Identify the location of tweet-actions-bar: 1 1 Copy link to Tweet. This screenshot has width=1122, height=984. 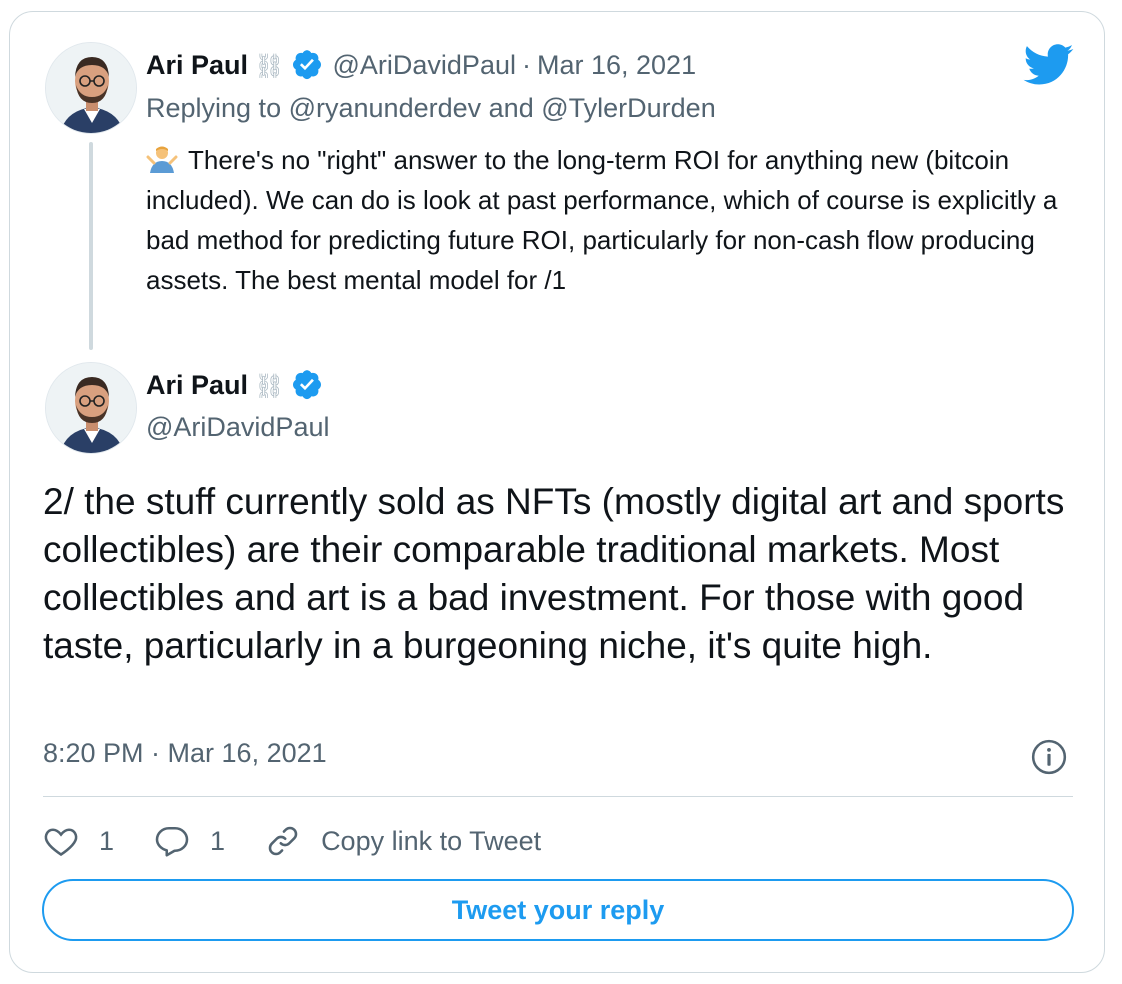
(312, 841).